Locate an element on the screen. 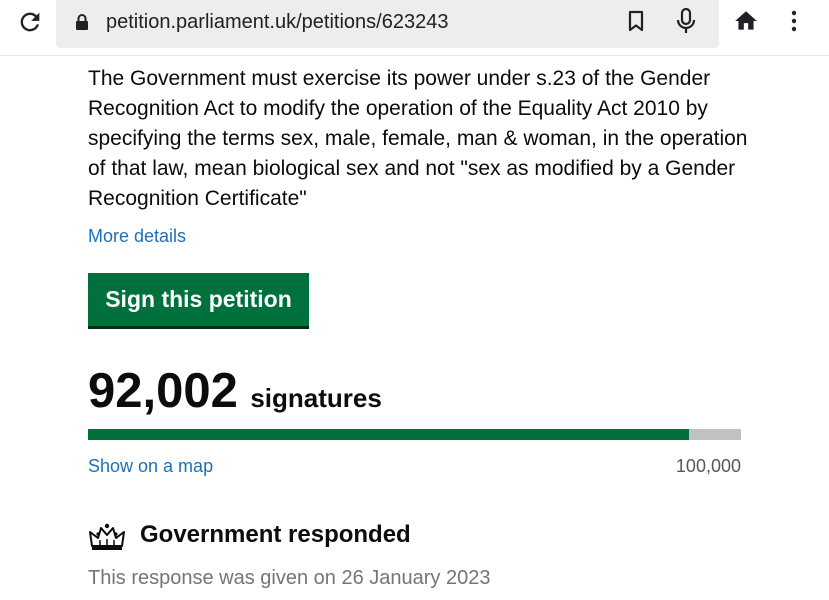  signature-target: 100,000 is located at coordinates (708, 466).